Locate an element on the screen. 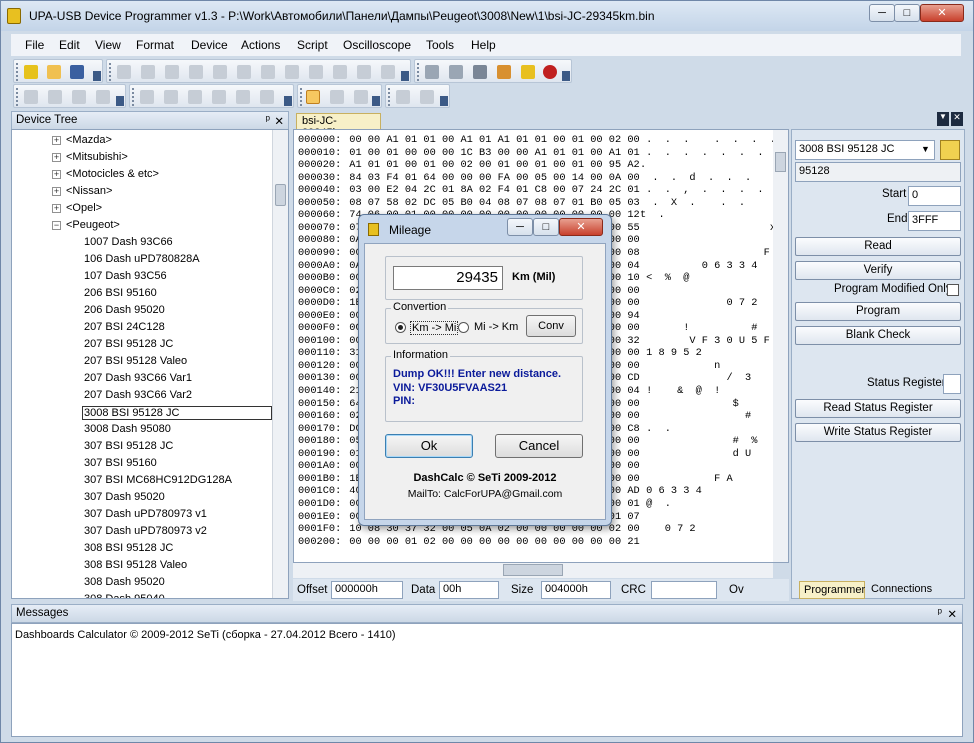  zoom-select-icon is located at coordinates (337, 97).